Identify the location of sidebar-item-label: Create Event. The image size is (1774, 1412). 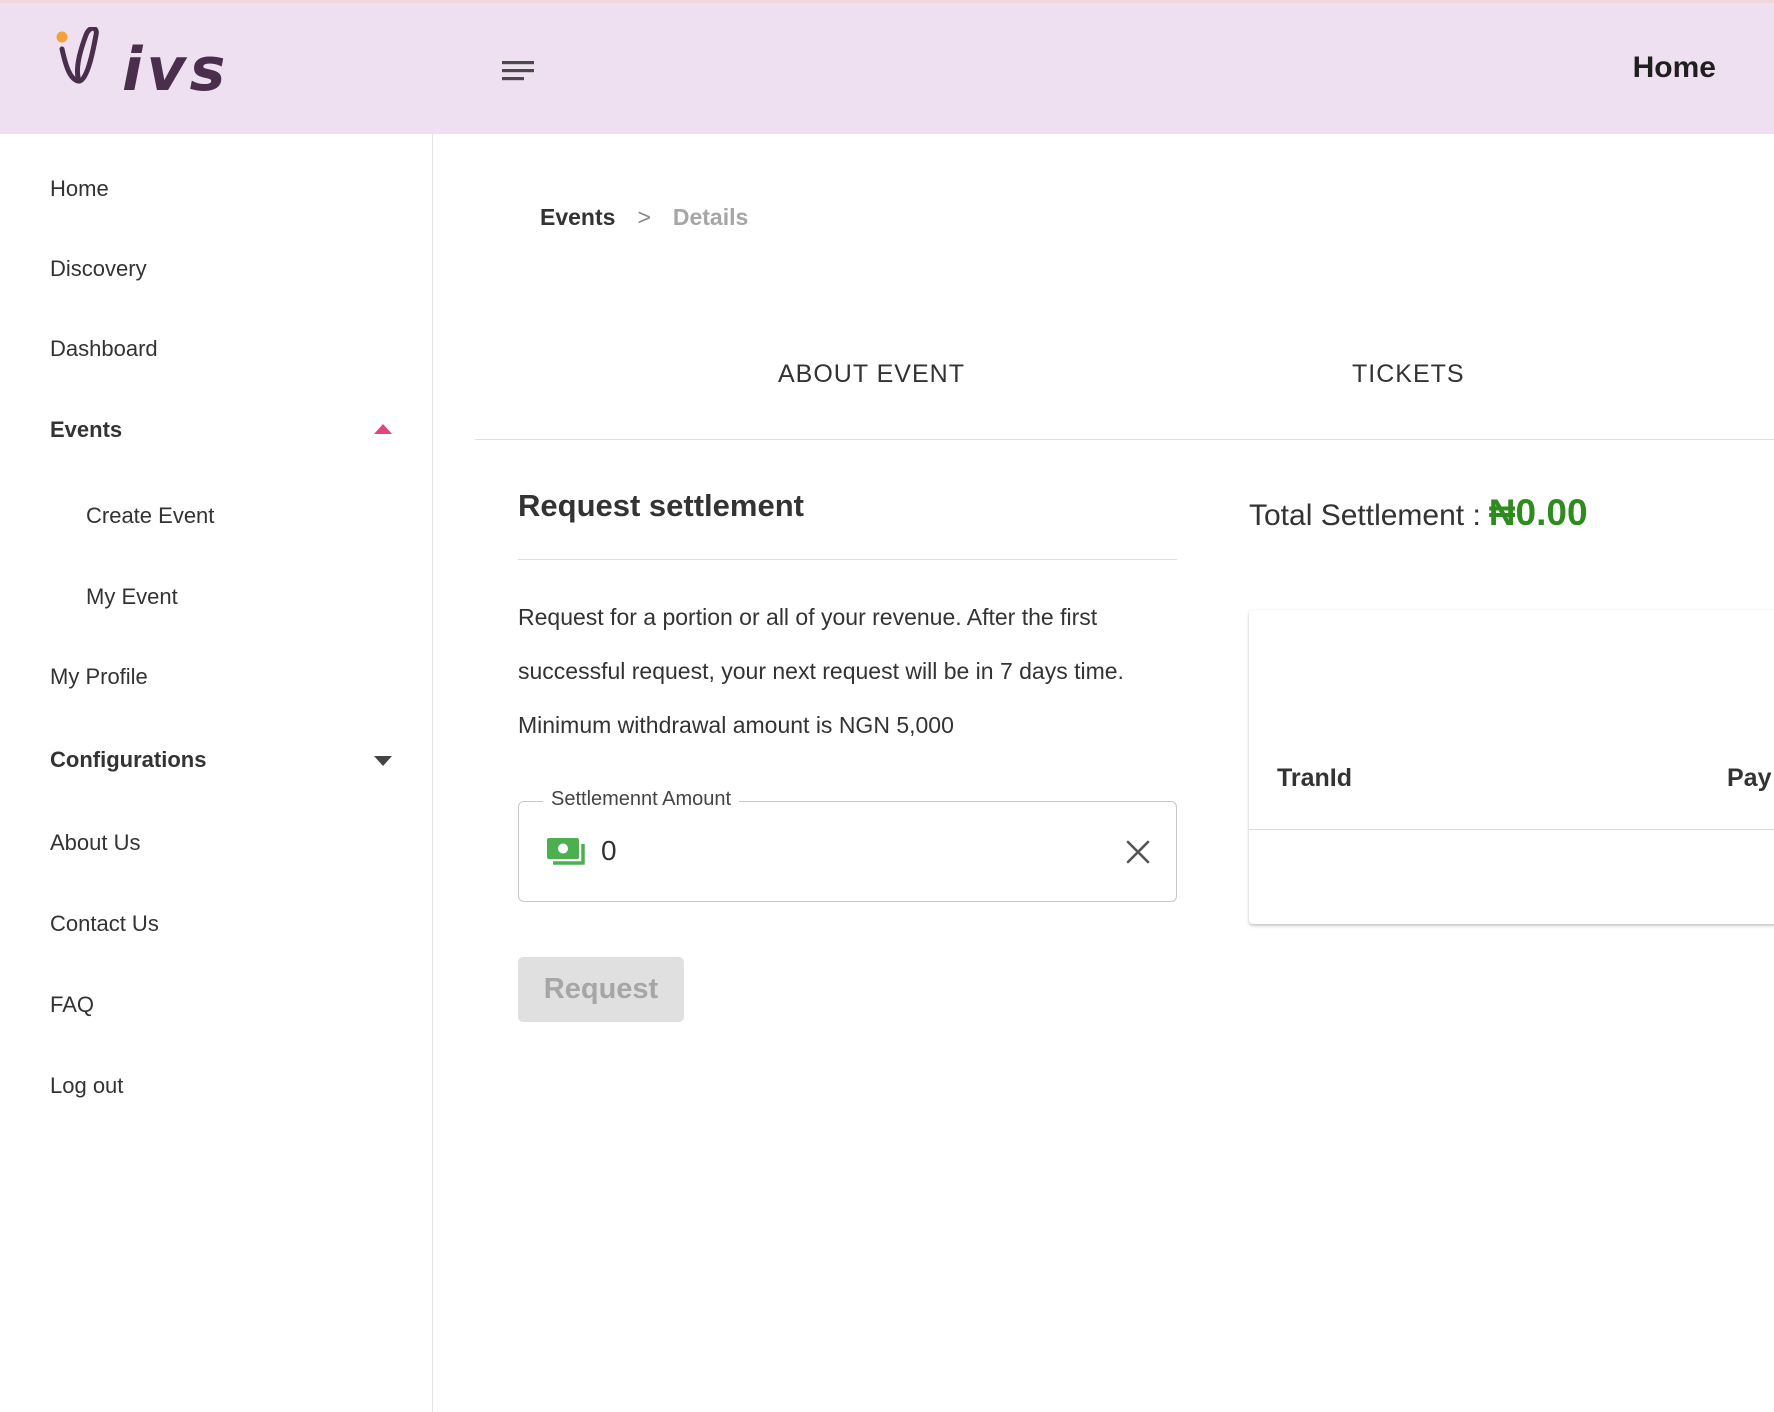
(150, 515).